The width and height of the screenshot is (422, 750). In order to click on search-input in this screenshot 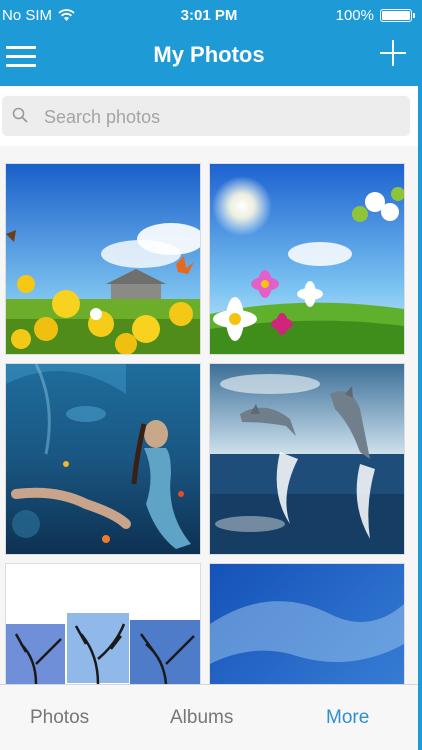, I will do `click(219, 117)`.